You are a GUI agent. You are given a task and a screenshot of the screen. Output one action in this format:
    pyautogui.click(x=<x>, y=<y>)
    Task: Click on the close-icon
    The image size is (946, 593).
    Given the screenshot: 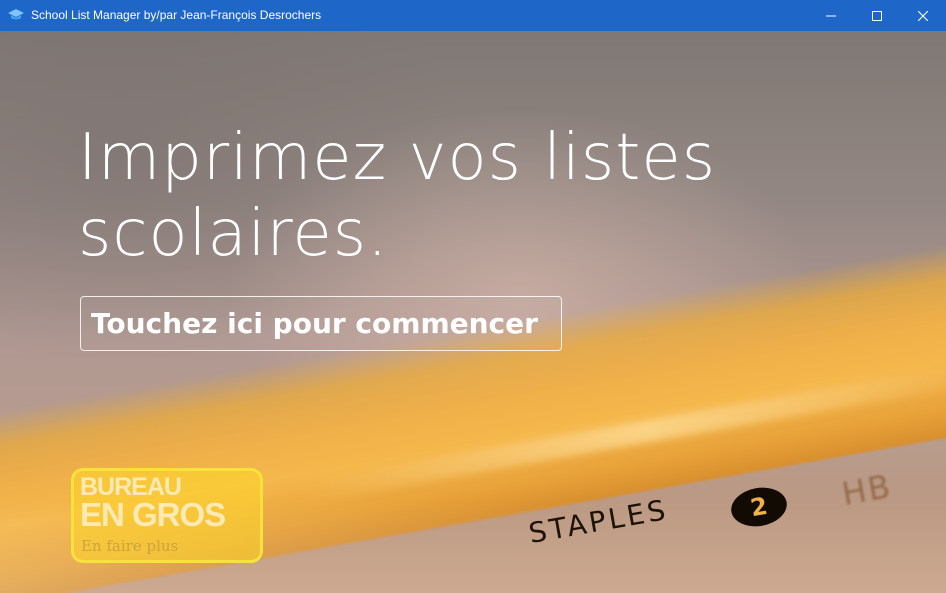 What is the action you would take?
    pyautogui.click(x=923, y=15)
    